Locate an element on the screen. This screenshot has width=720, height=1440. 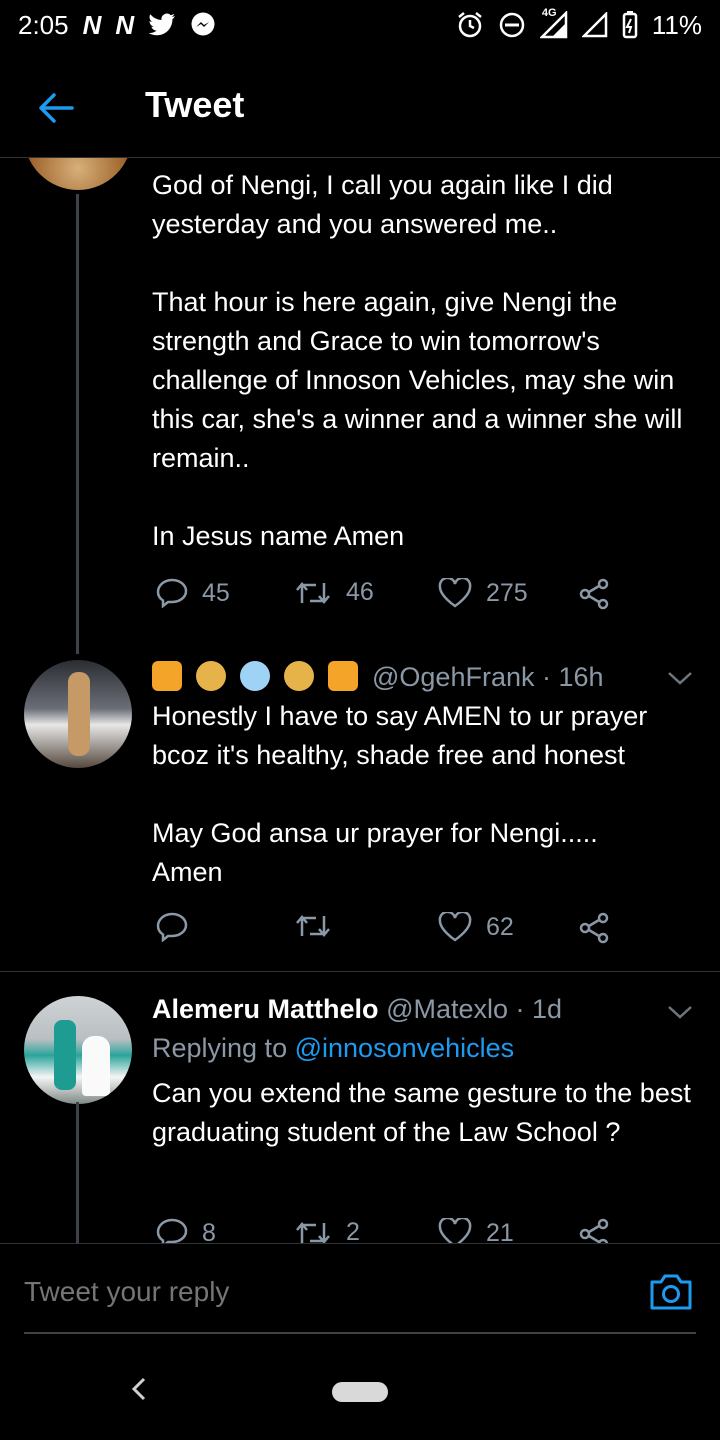
tweet-meta: Alemeru Matthelo @Matexlo · 1d is located at coordinates (357, 1009).